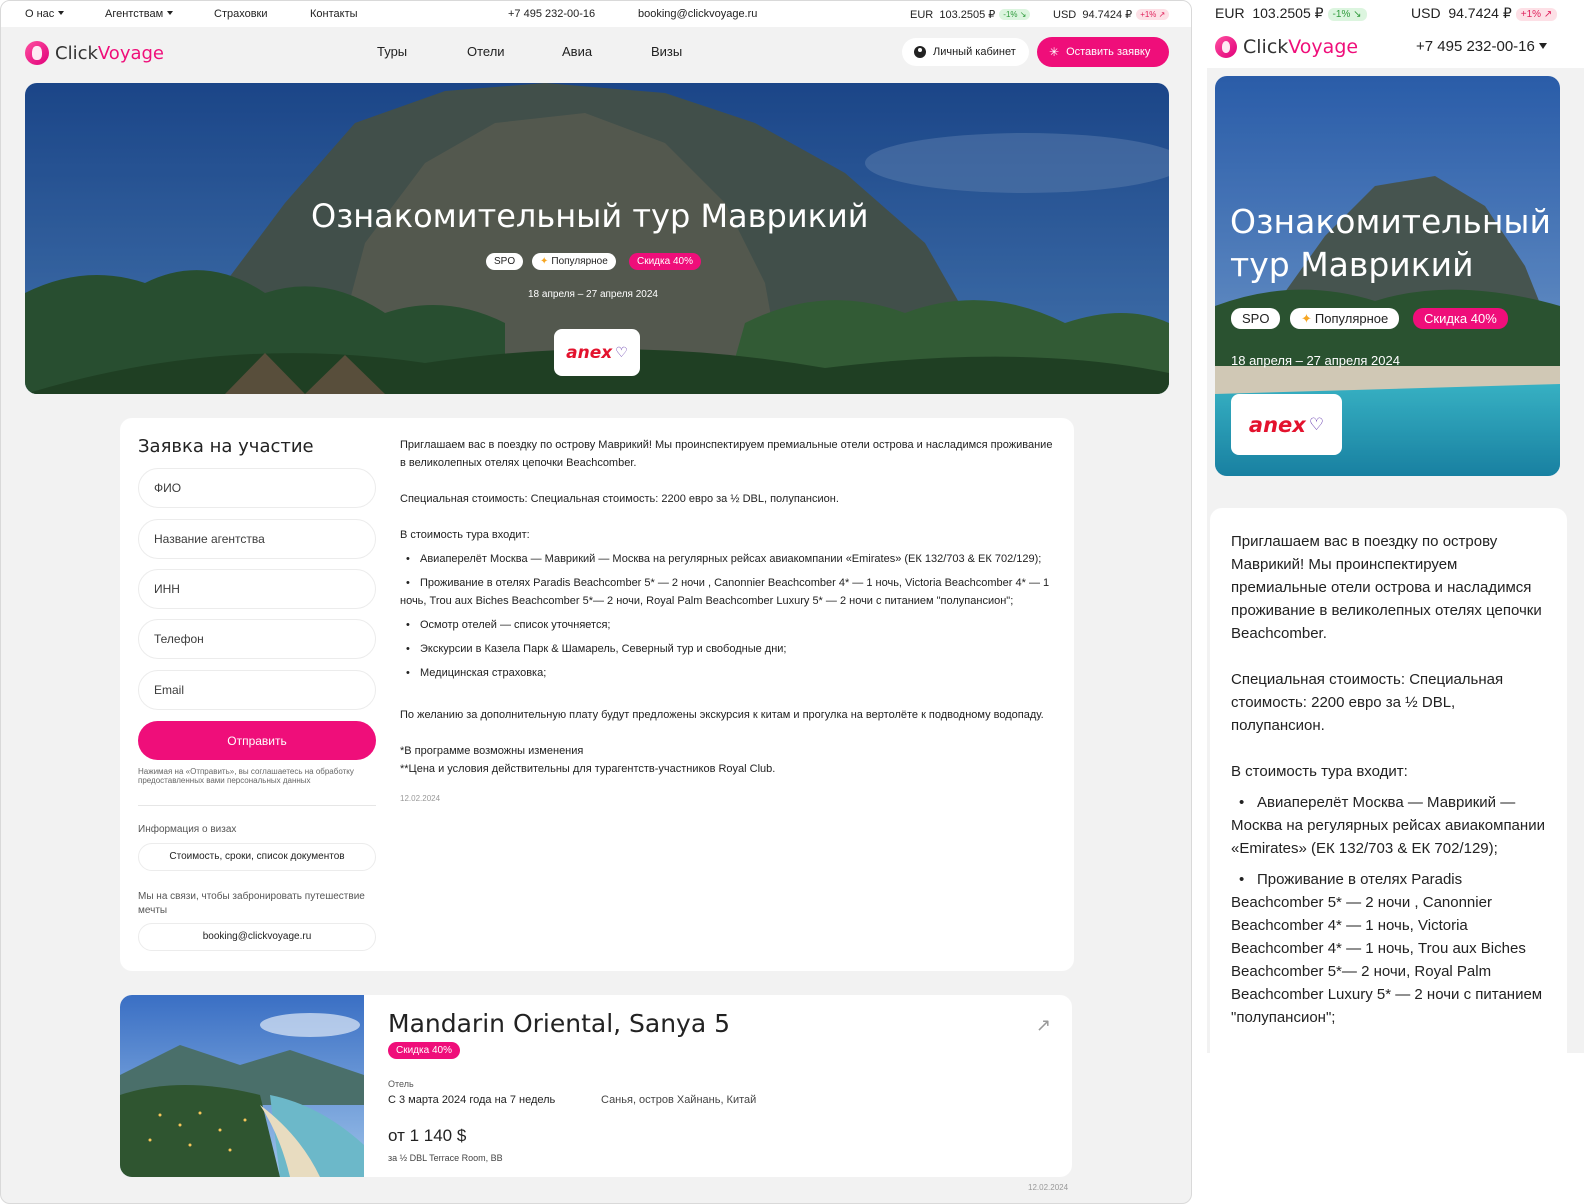  I want to click on menu-insurance: Страховки, so click(241, 14).